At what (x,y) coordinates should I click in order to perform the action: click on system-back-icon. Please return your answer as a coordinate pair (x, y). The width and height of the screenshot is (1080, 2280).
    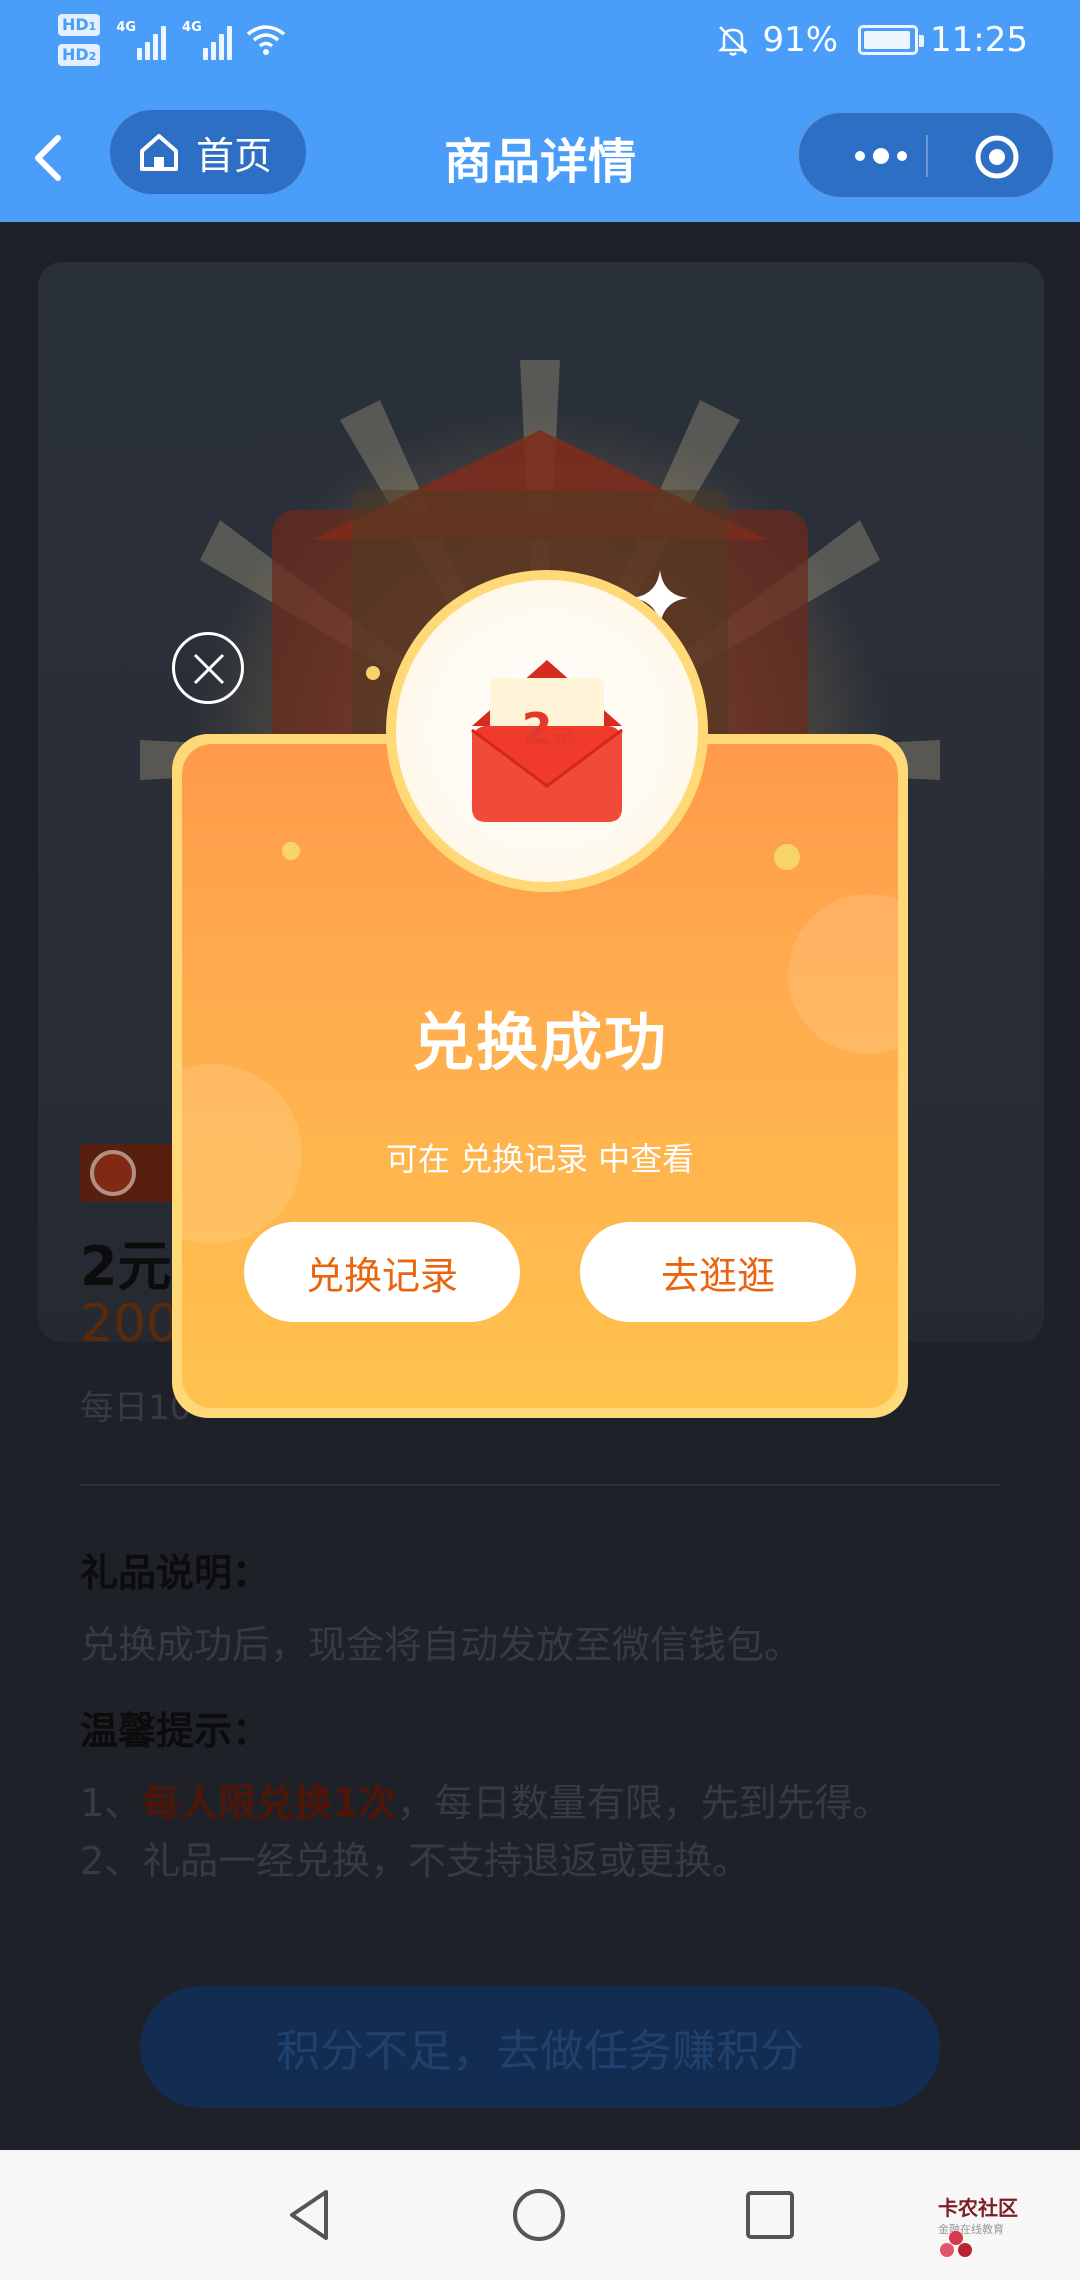
    Looking at the image, I should click on (310, 2215).